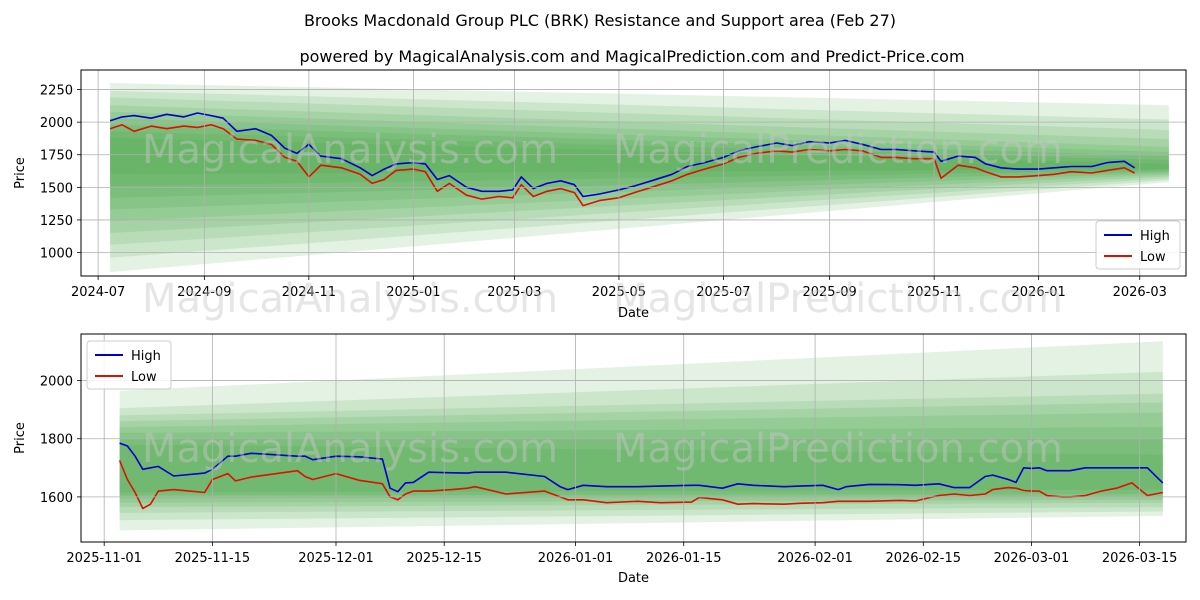 Image resolution: width=1200 pixels, height=600 pixels. What do you see at coordinates (56, 188) in the screenshot?
I see `y-tick-label: 1500` at bounding box center [56, 188].